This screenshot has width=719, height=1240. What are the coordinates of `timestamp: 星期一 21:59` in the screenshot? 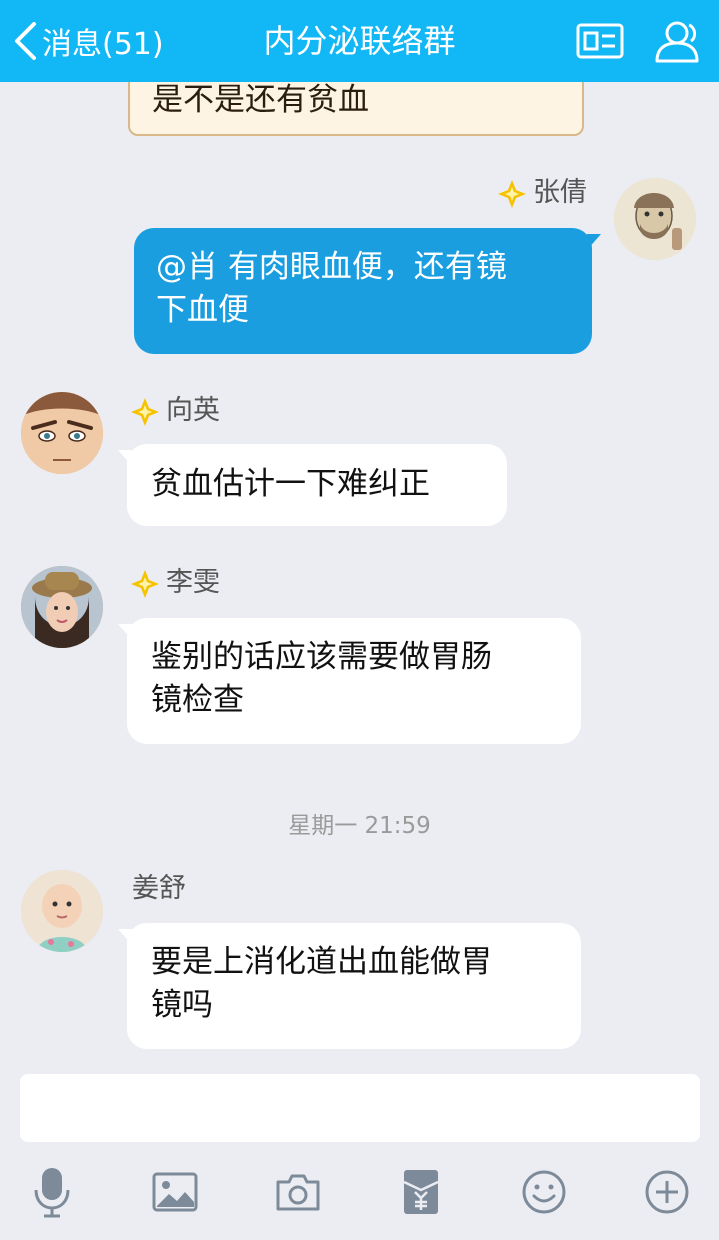 It's located at (359, 826).